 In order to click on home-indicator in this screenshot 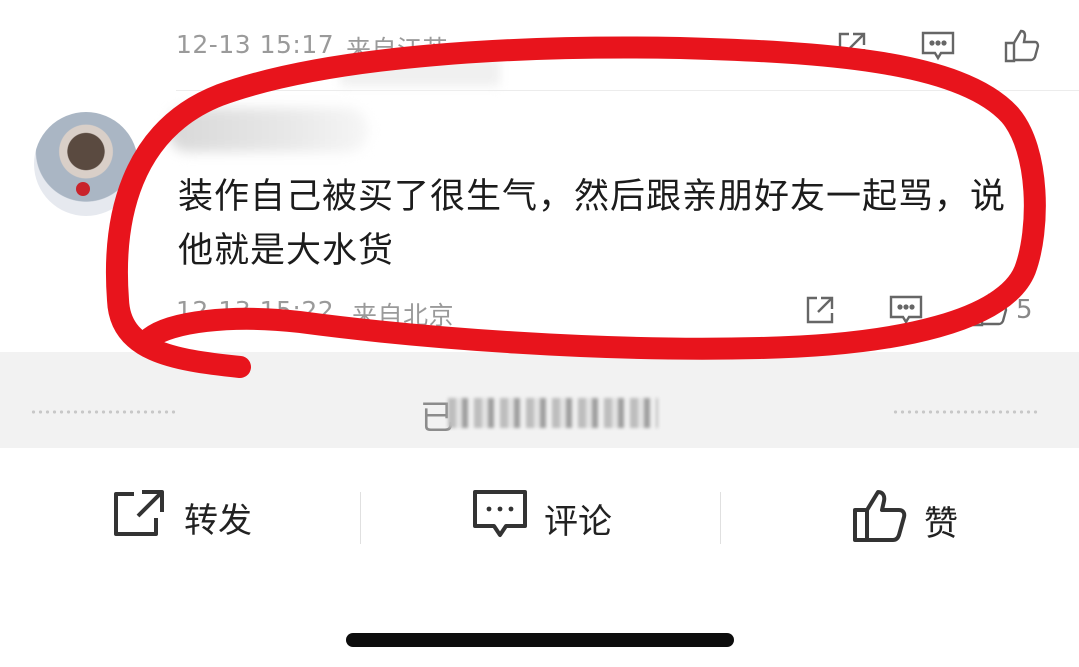, I will do `click(540, 640)`.